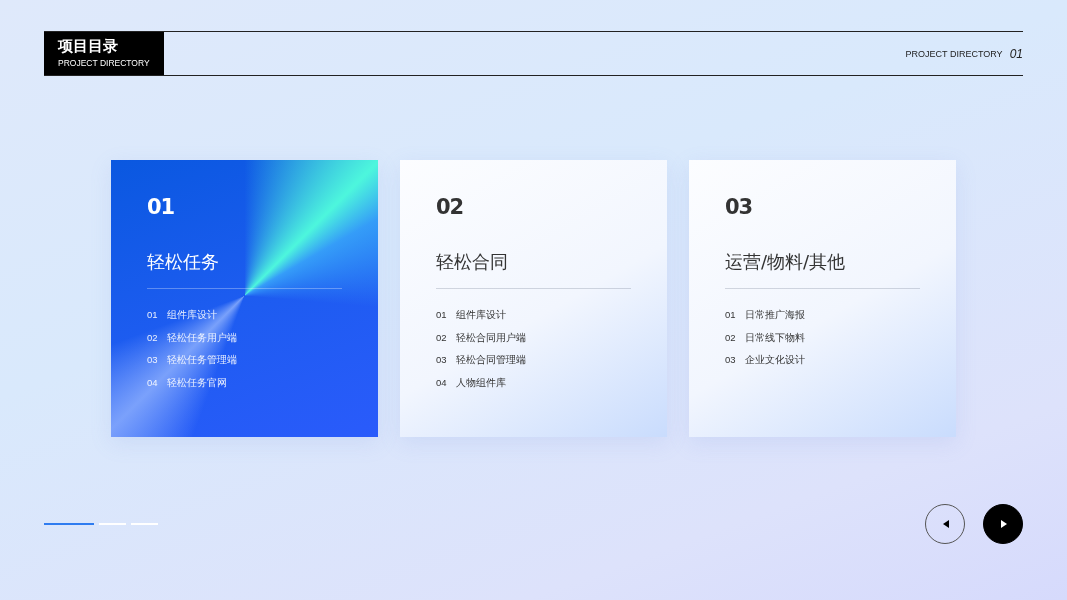 The height and width of the screenshot is (600, 1067). Describe the element at coordinates (197, 382) in the screenshot. I see `item-label: 轻松任务官网` at that location.